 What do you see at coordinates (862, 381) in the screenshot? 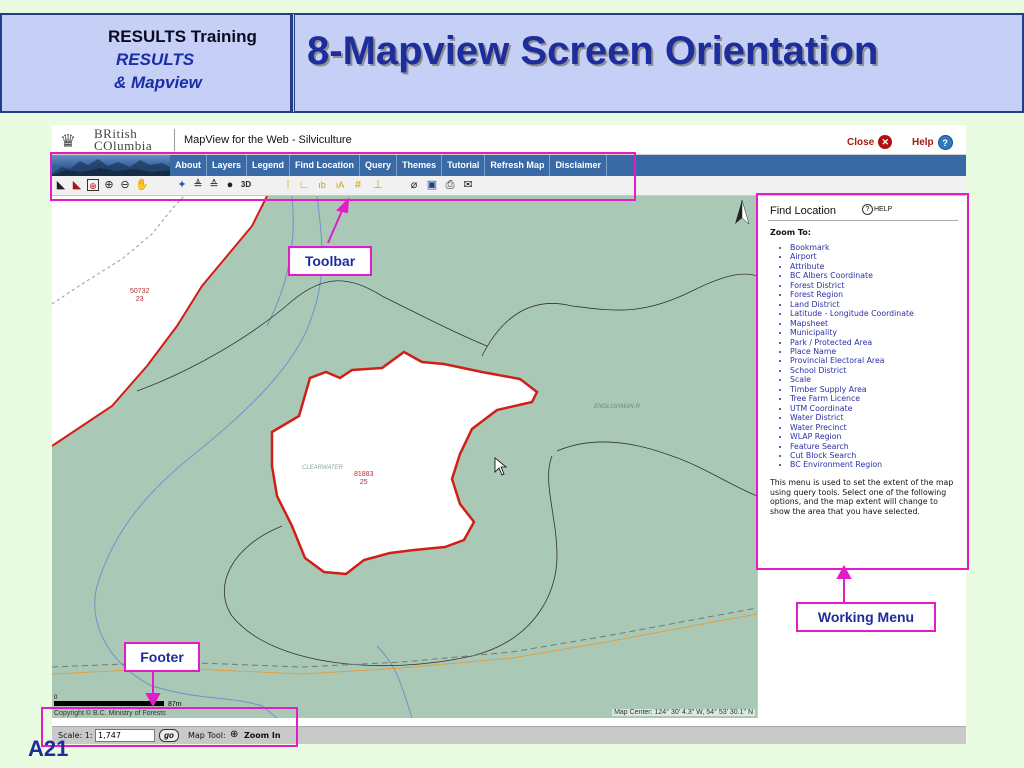
I see `working-menu-highlight` at bounding box center [862, 381].